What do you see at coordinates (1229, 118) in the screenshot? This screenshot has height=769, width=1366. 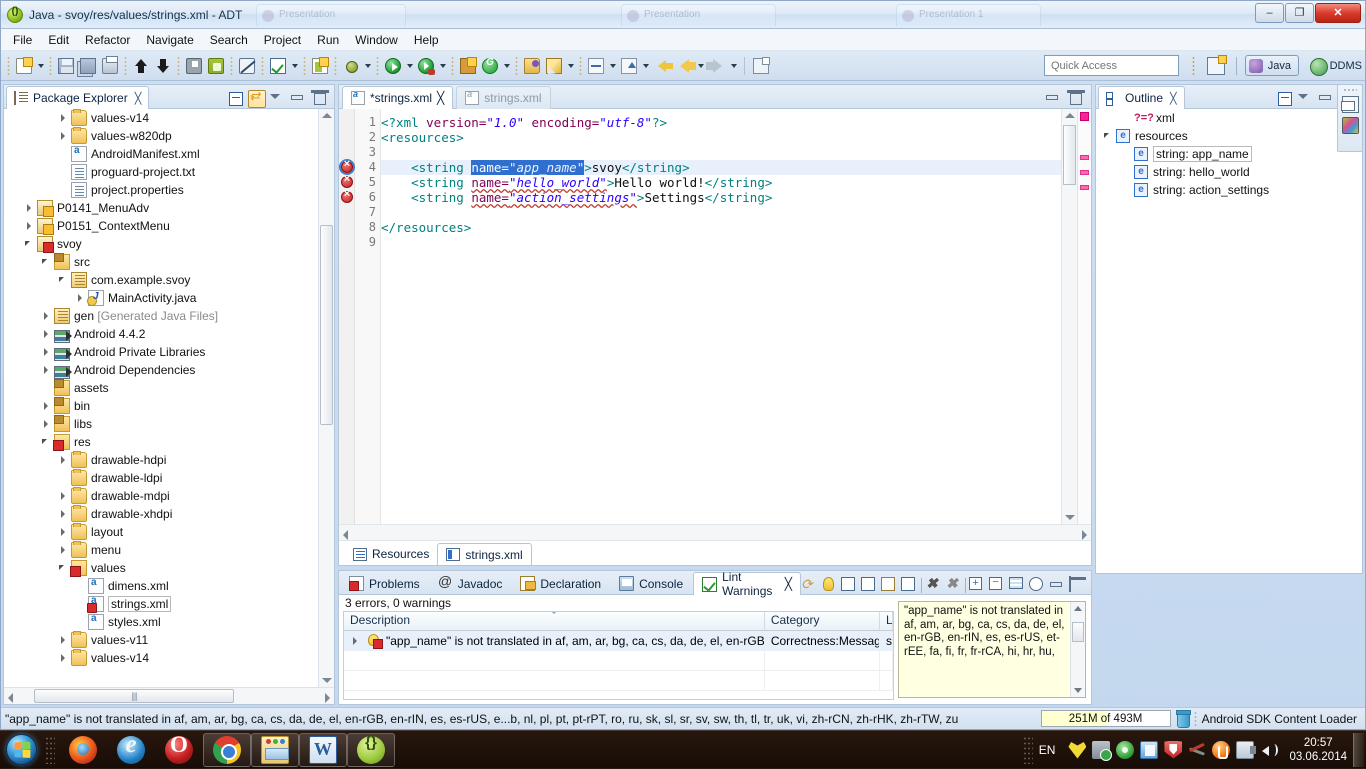 I see `outline-item-xml: ?=?xml` at bounding box center [1229, 118].